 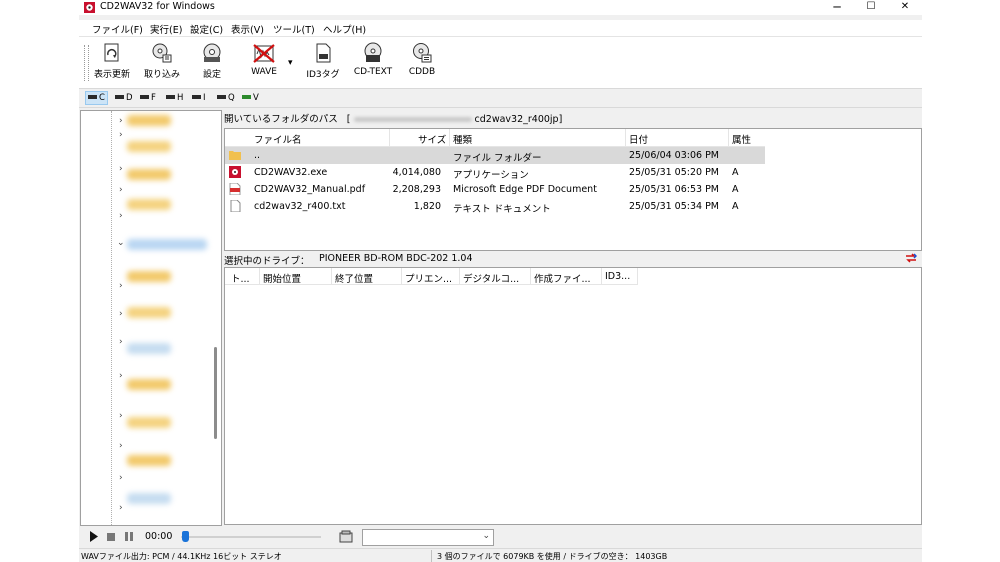 I want to click on cddb-button: CDDB, so click(x=422, y=63).